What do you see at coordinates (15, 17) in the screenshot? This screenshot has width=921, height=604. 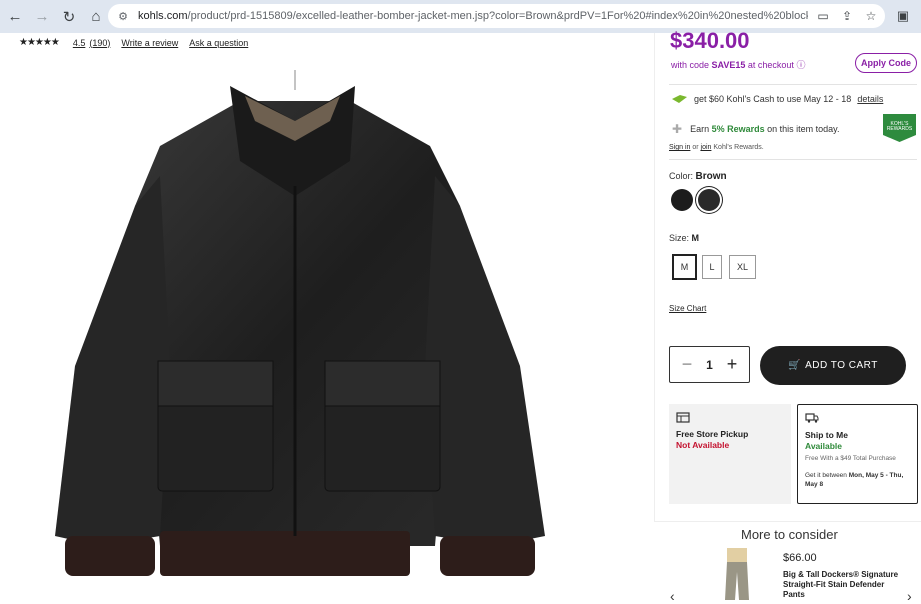 I see `back-icon: ←` at bounding box center [15, 17].